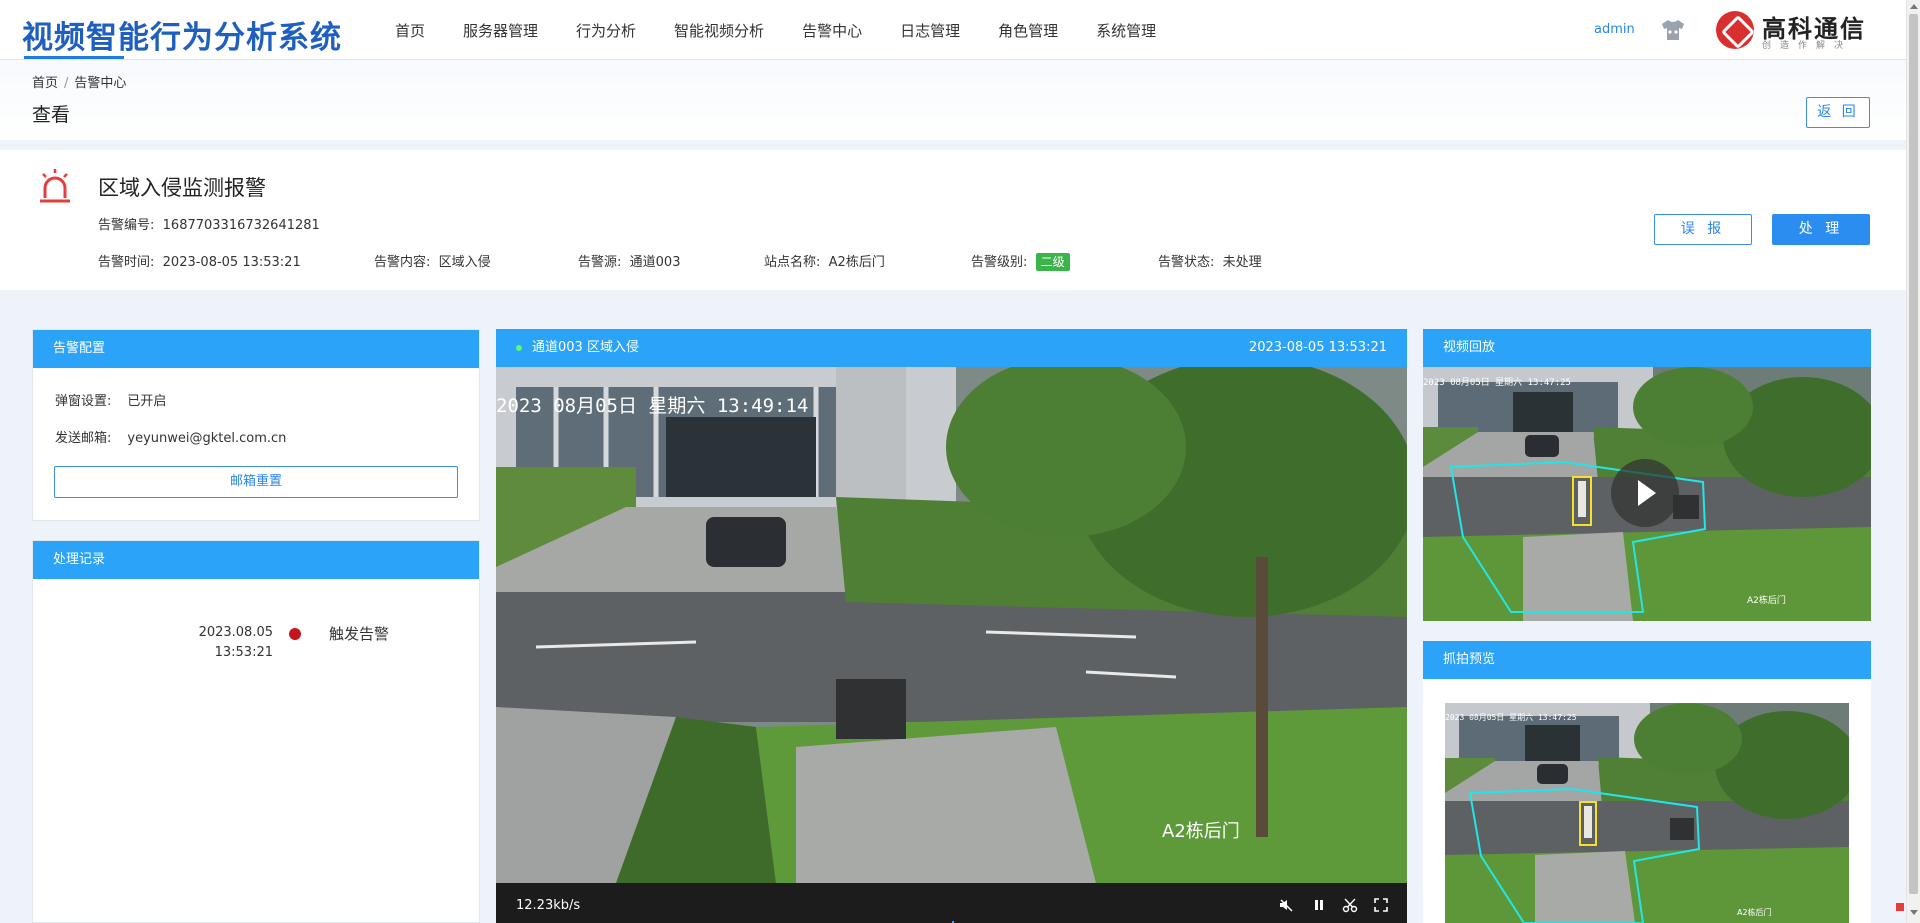 This screenshot has height=923, width=1920. What do you see at coordinates (999, 262) in the screenshot?
I see `alarm-level-label: 告警级别:` at bounding box center [999, 262].